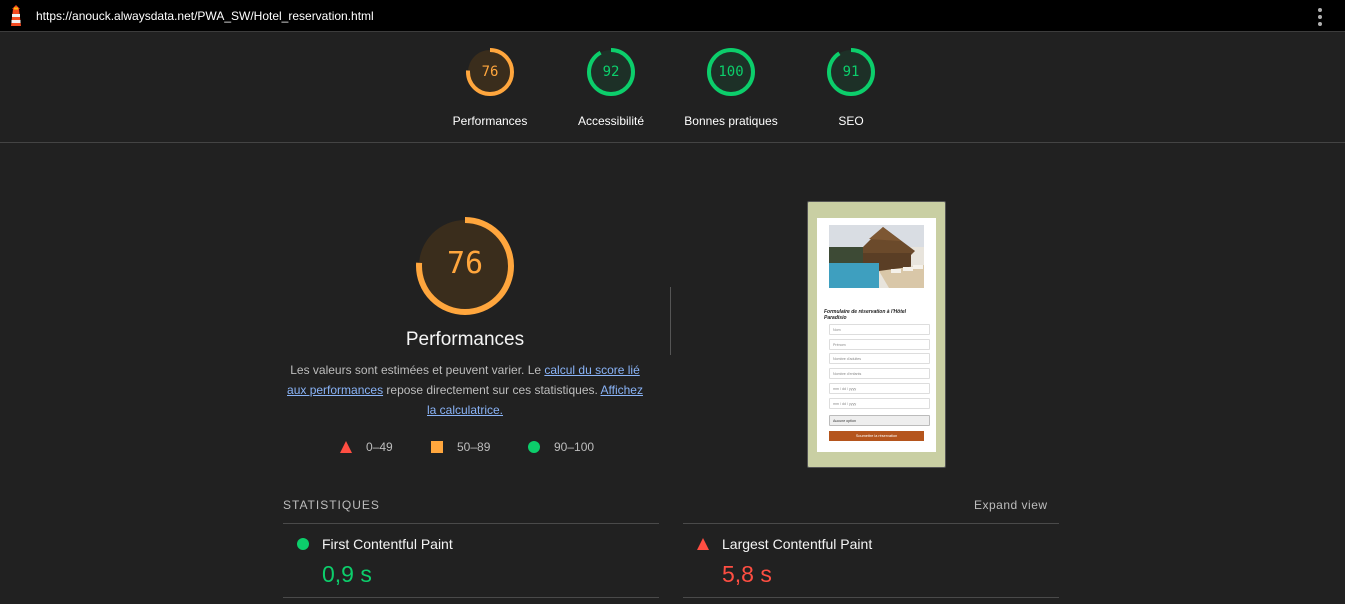 The image size is (1345, 604). I want to click on circle-icon, so click(534, 447).